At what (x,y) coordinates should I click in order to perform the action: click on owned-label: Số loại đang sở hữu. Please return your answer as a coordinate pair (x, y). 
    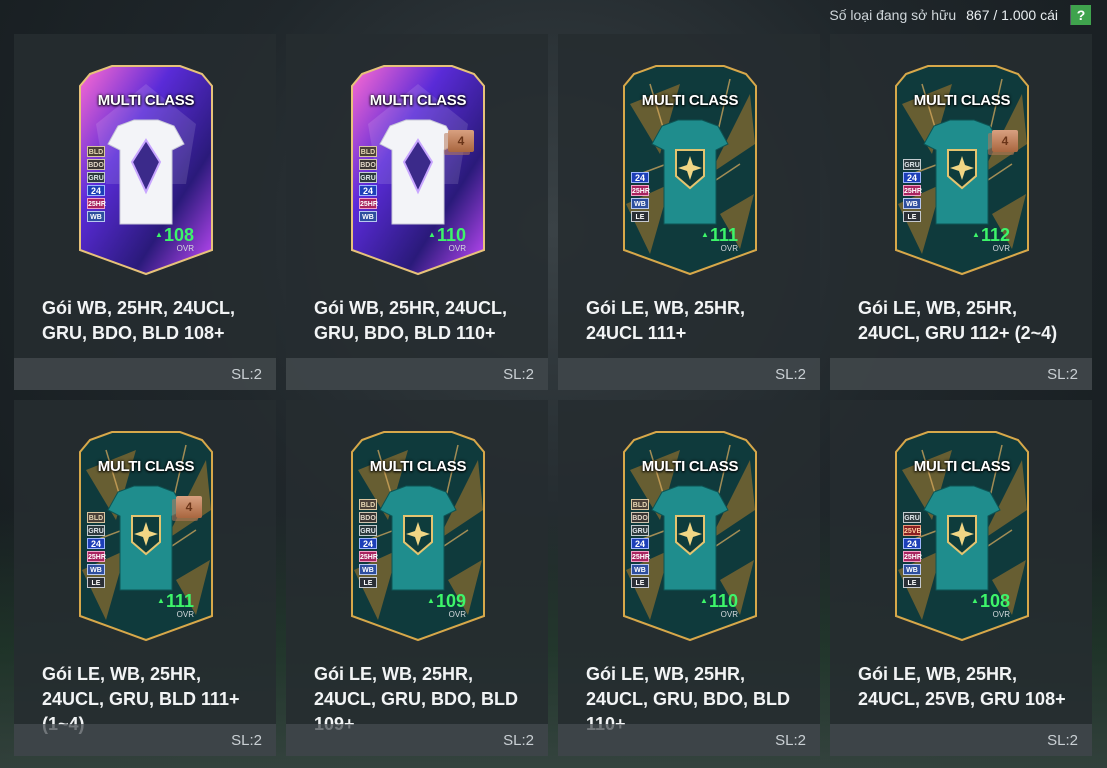
    Looking at the image, I should click on (893, 15).